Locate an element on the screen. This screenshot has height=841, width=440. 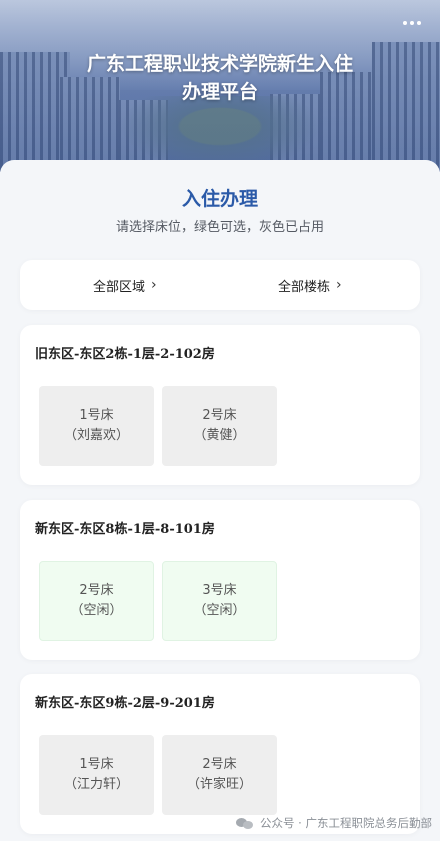
bed-occupied: 2号床 （许家旺） is located at coordinates (219, 775).